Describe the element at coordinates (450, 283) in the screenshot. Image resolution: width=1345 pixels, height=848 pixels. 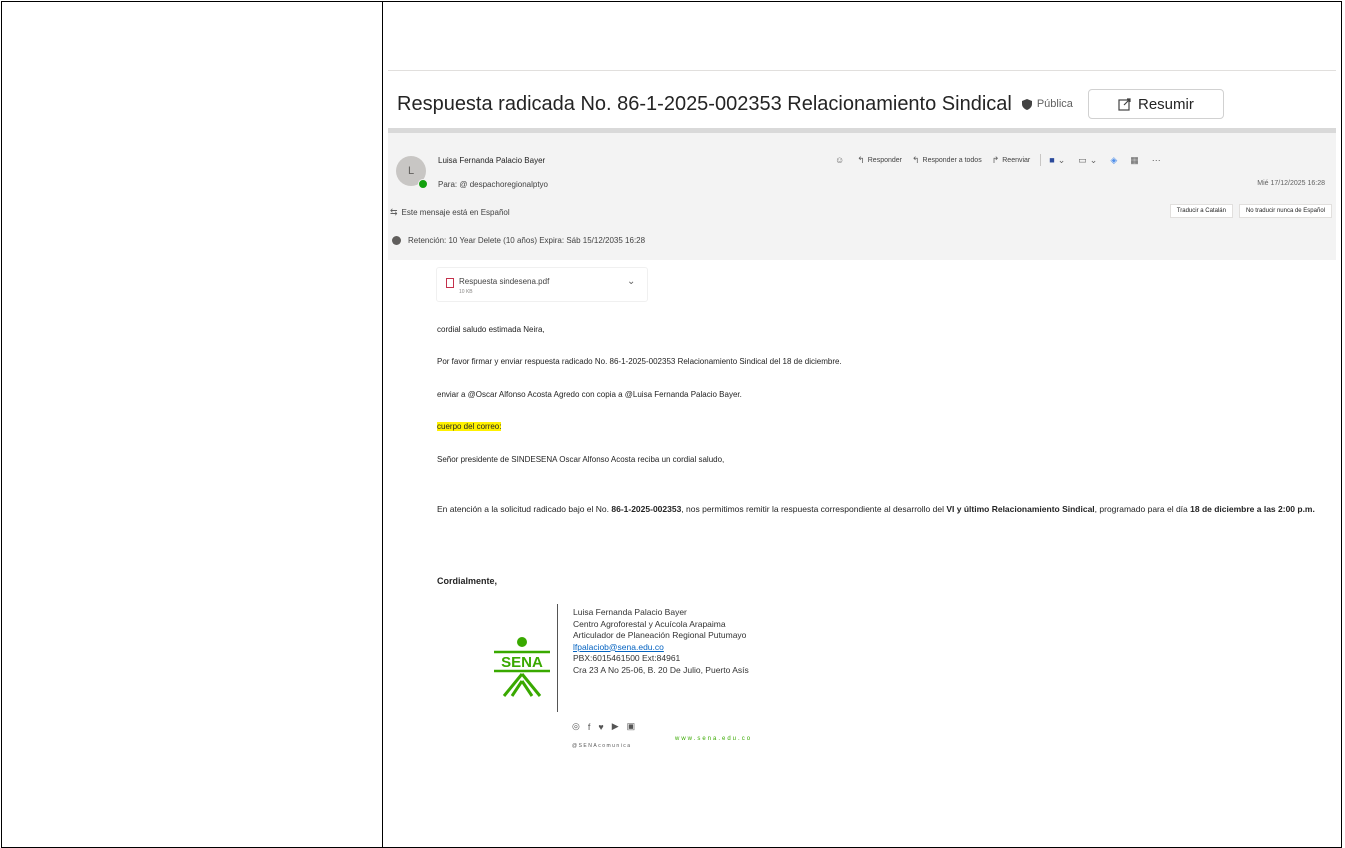
I see `pdf-file-icon` at that location.